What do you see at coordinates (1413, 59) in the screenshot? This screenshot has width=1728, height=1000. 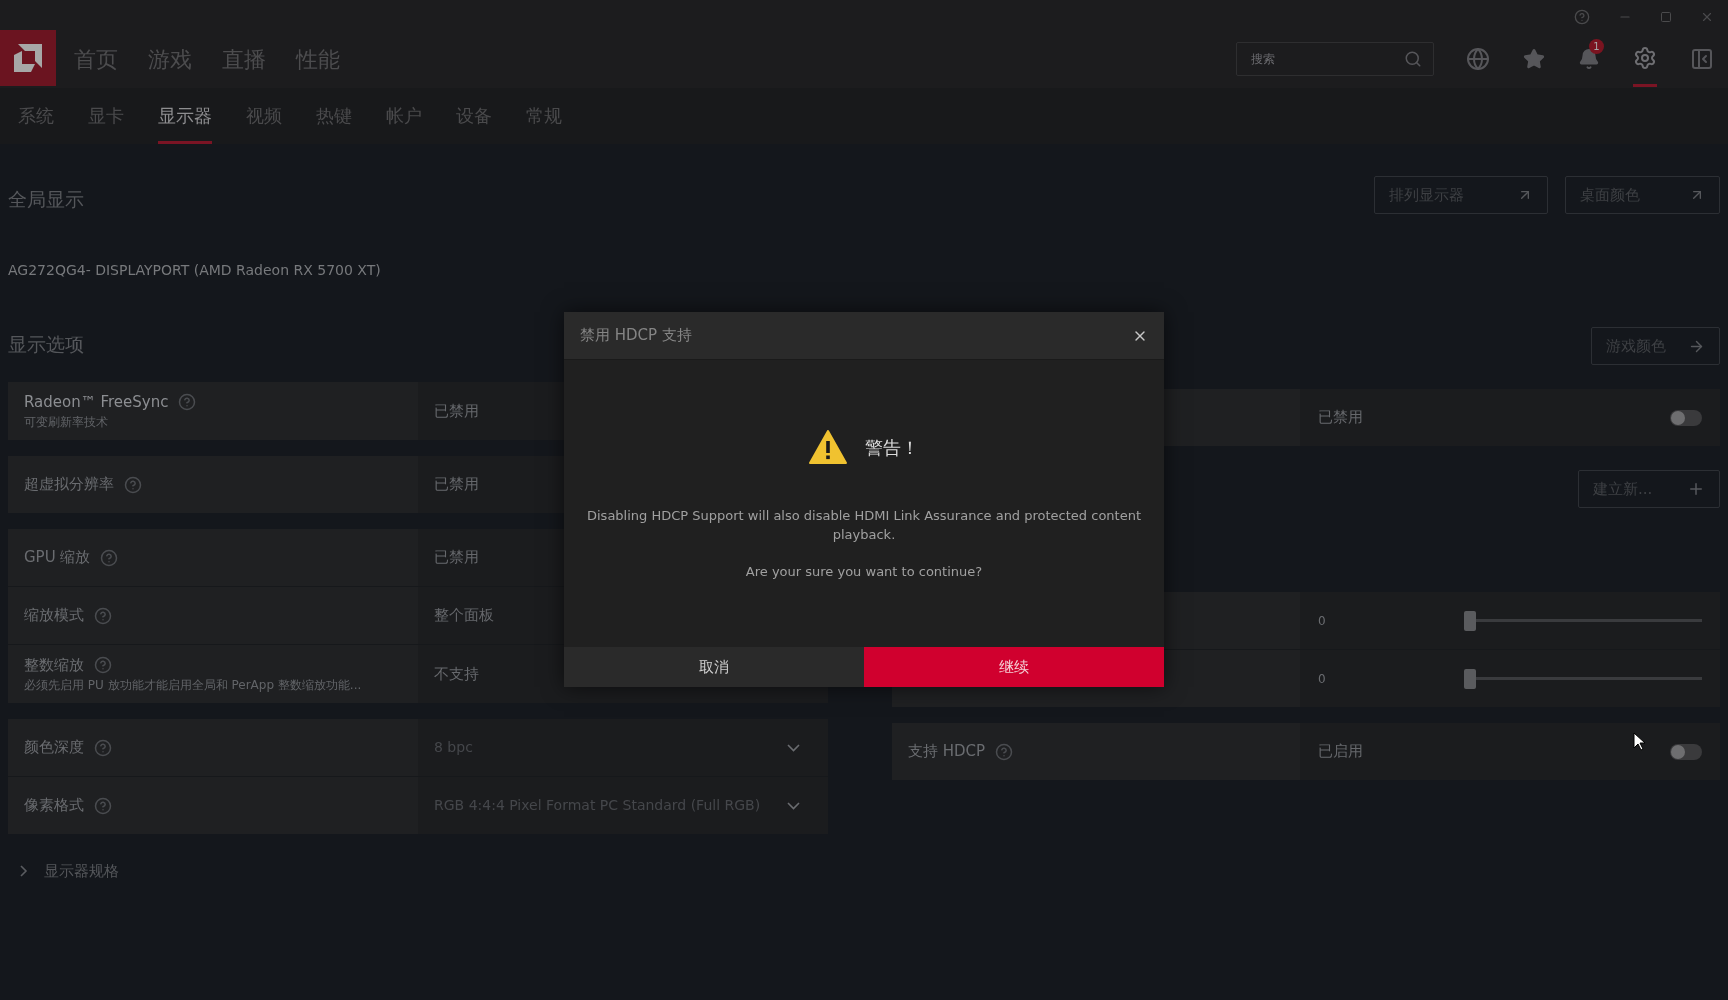 I see `search-icon` at bounding box center [1413, 59].